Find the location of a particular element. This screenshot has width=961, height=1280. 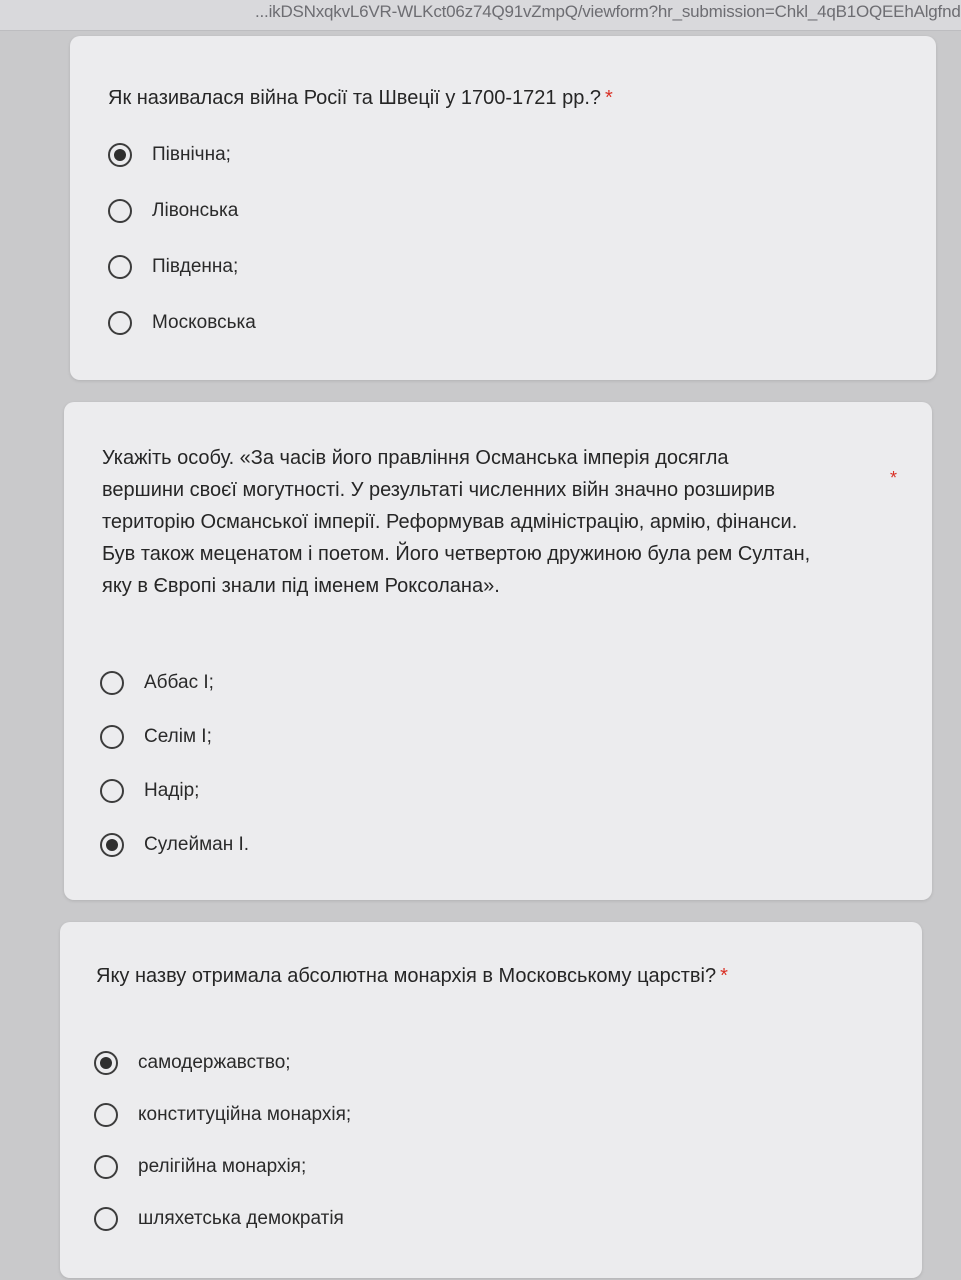

radio-option: Аббас I; is located at coordinates (157, 683).